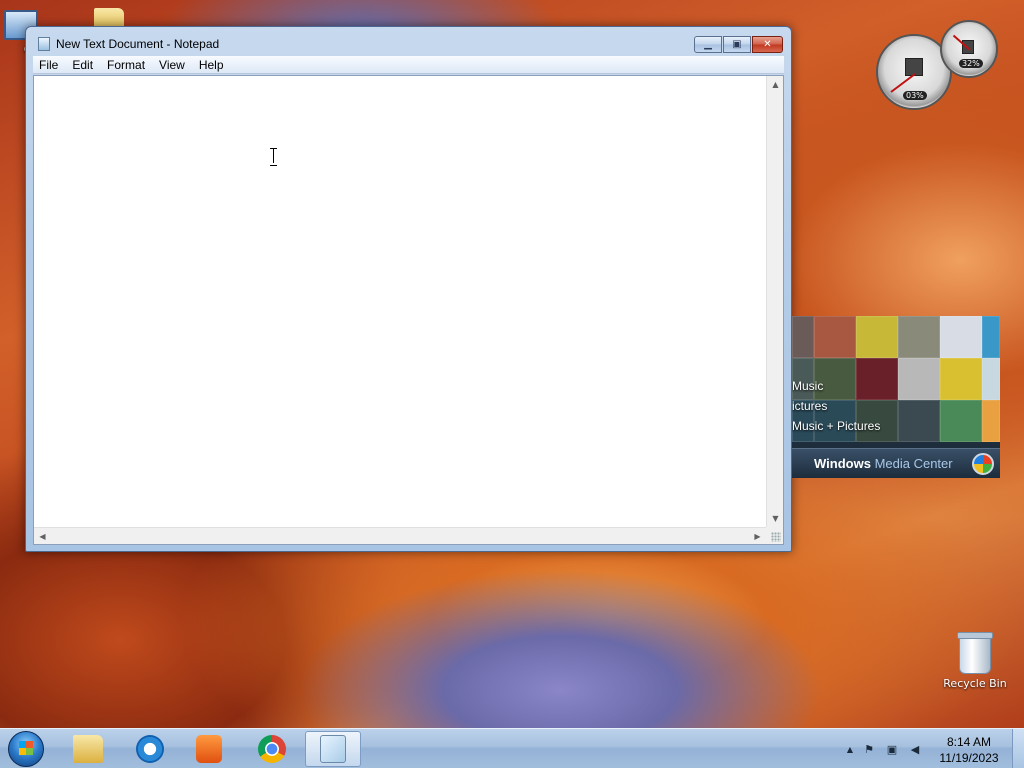 This screenshot has height=768, width=1024. Describe the element at coordinates (850, 749) in the screenshot. I see `show-hidden-icons-icon: ▲` at that location.